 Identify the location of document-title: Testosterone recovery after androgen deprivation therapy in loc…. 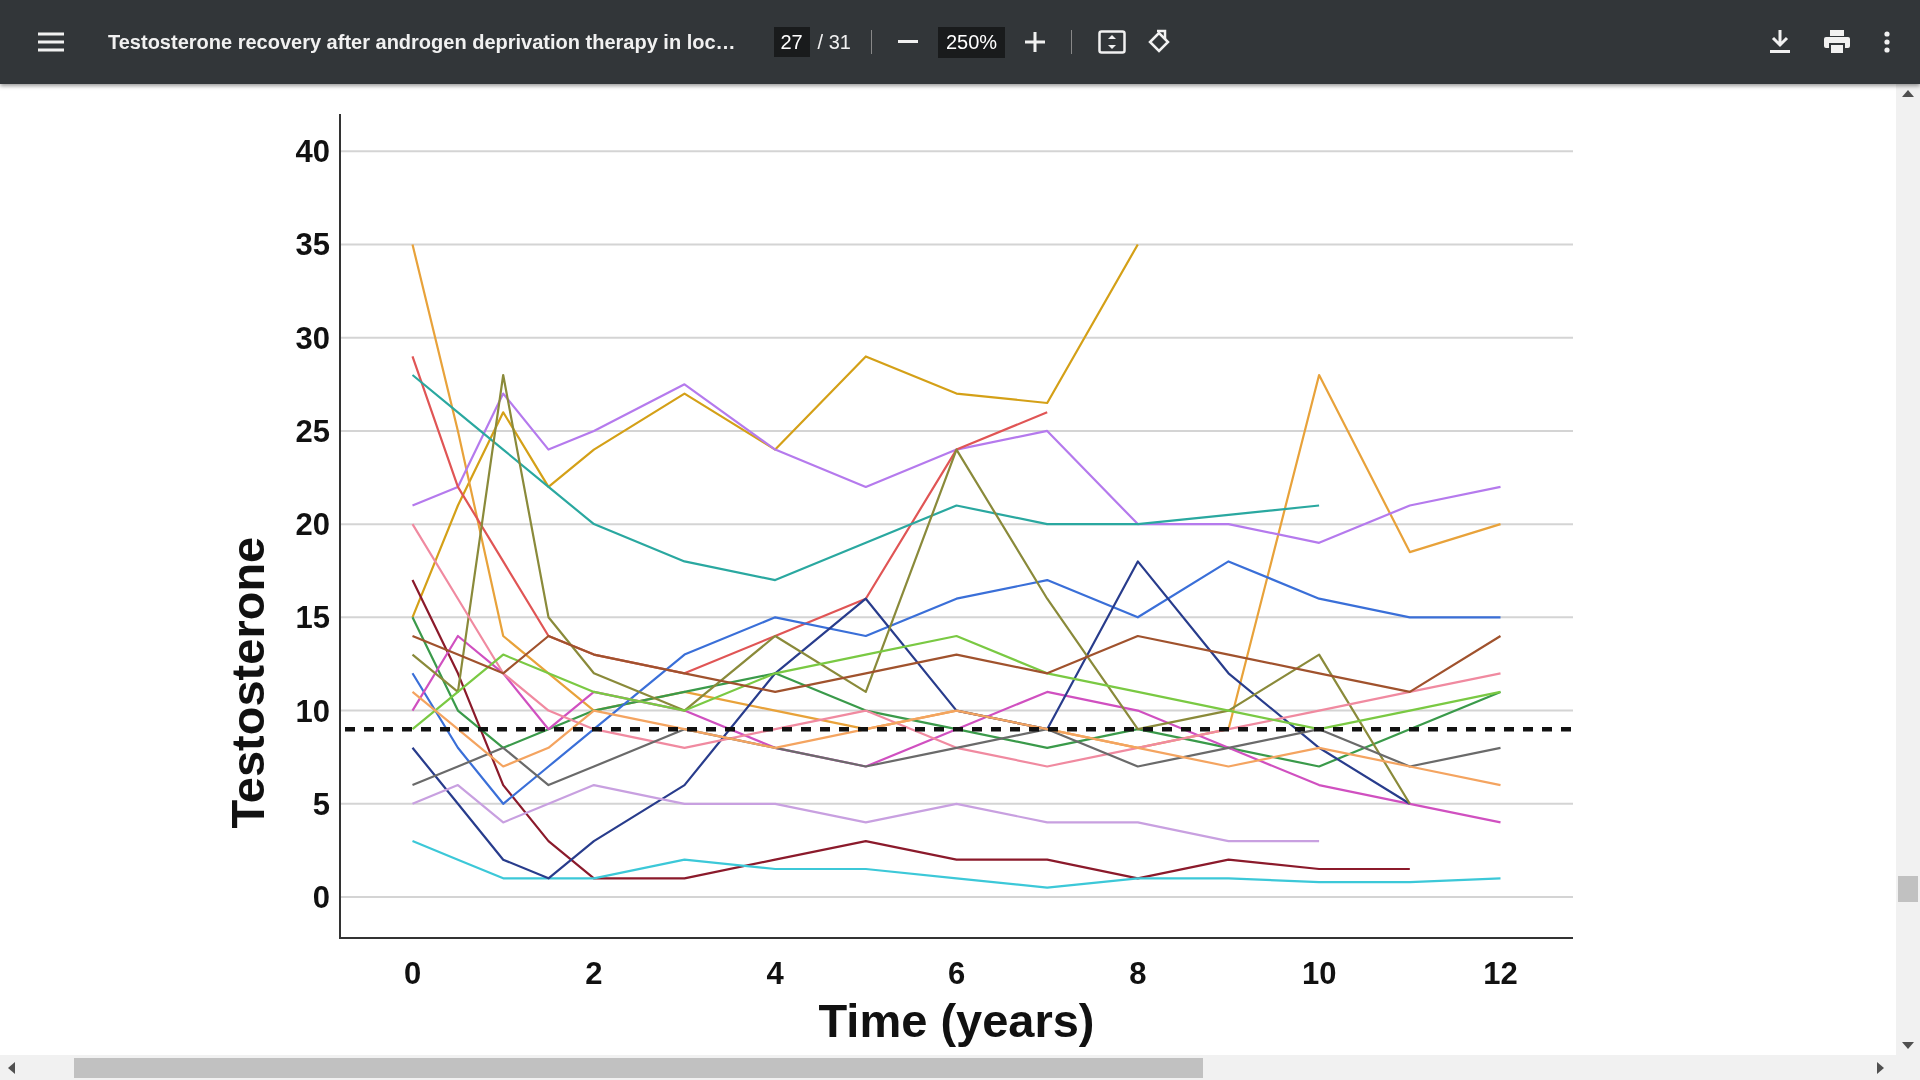
(422, 42).